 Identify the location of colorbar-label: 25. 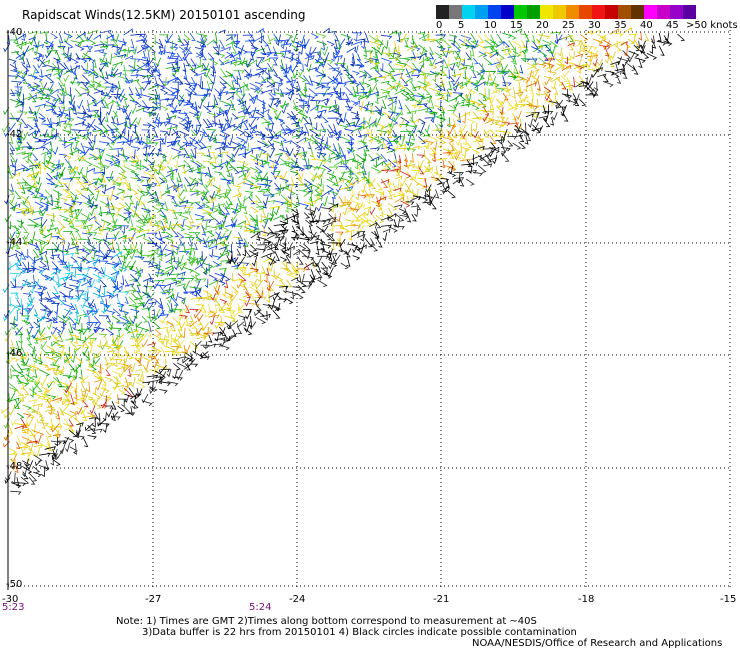
(568, 25).